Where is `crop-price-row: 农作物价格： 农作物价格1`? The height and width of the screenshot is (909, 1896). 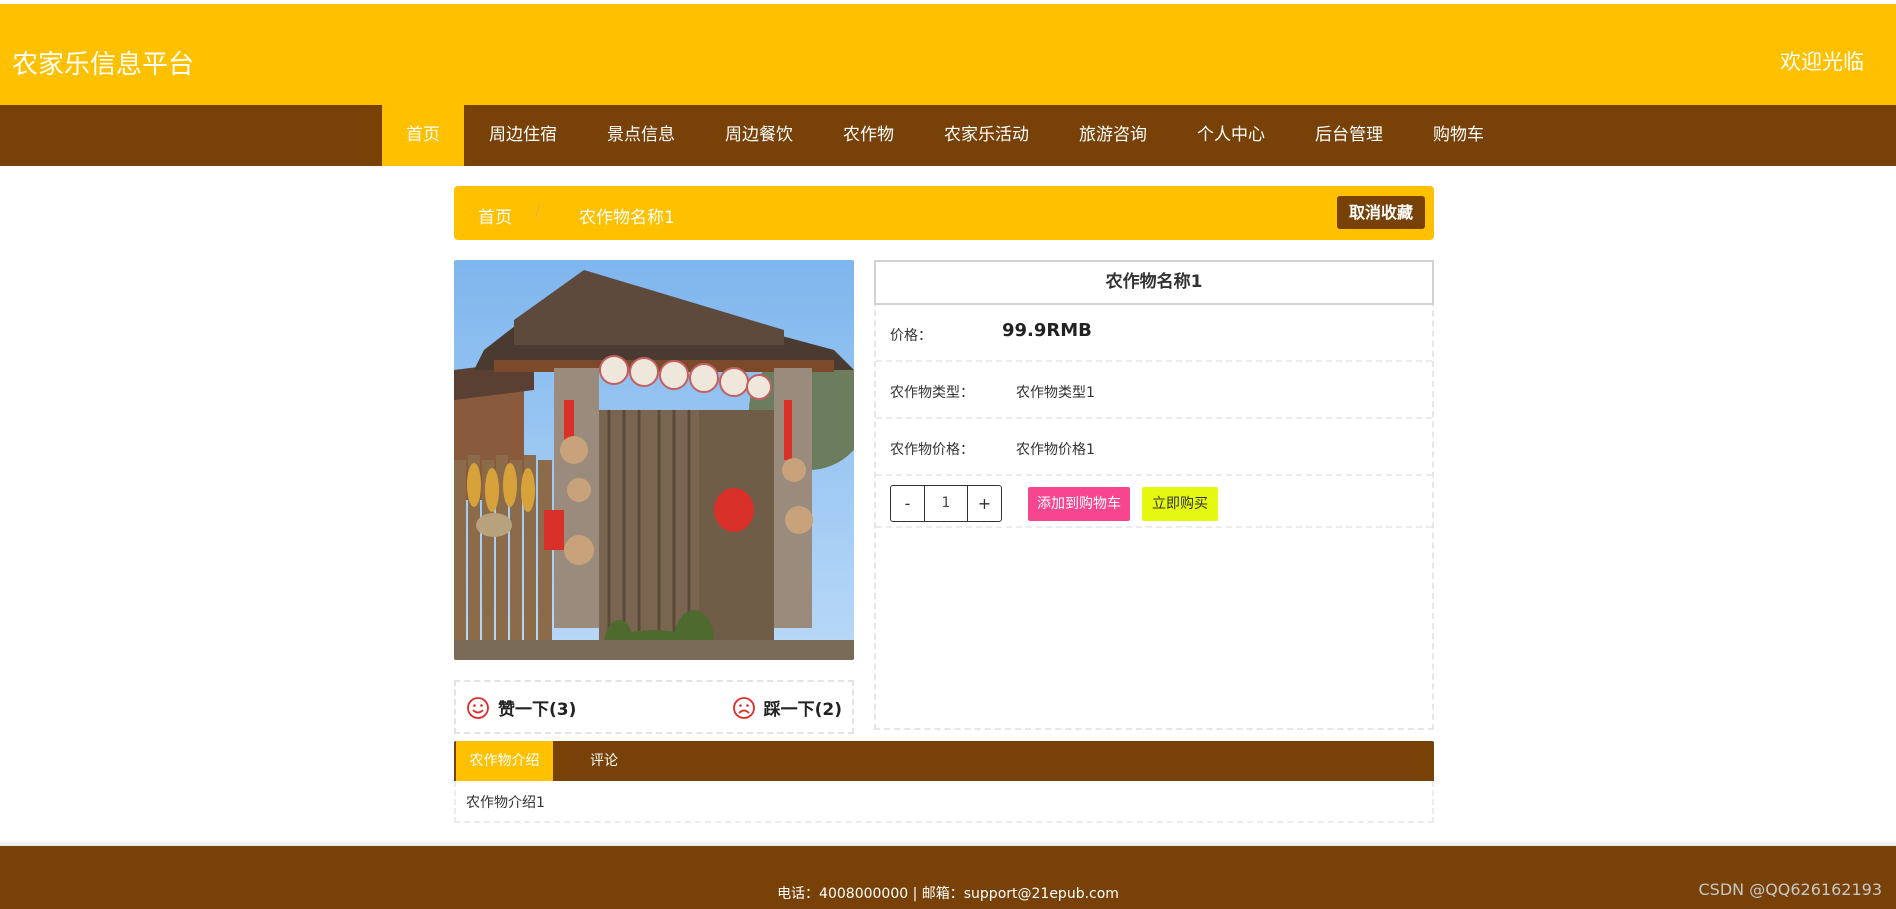
crop-price-row: 农作物价格： 农作物价格1 is located at coordinates (1154, 447).